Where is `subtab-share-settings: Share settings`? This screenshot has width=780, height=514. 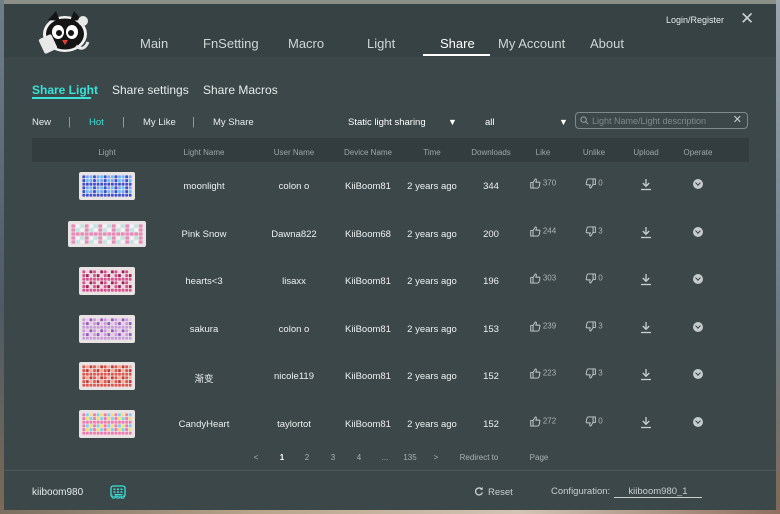
subtab-share-settings: Share settings is located at coordinates (150, 90).